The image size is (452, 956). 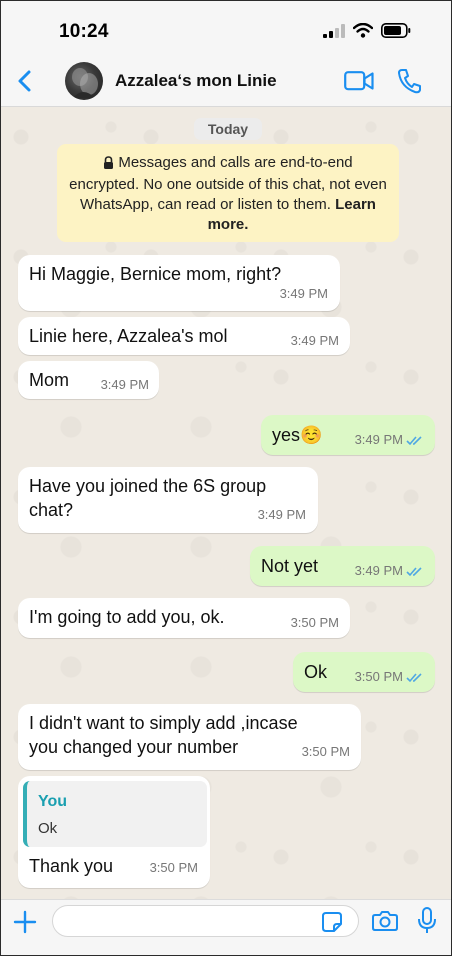 I want to click on video-camera-icon, so click(x=359, y=83).